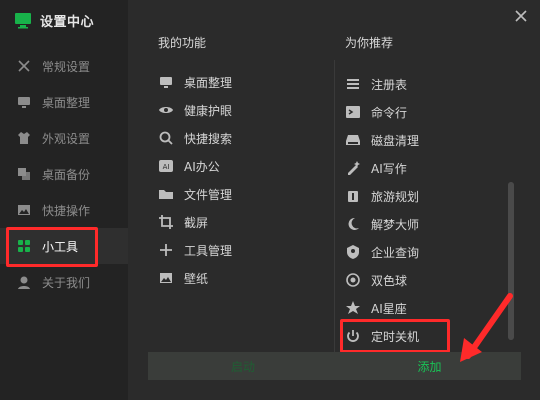 The height and width of the screenshot is (400, 540). Describe the element at coordinates (24, 138) in the screenshot. I see `tshirt-icon` at that location.